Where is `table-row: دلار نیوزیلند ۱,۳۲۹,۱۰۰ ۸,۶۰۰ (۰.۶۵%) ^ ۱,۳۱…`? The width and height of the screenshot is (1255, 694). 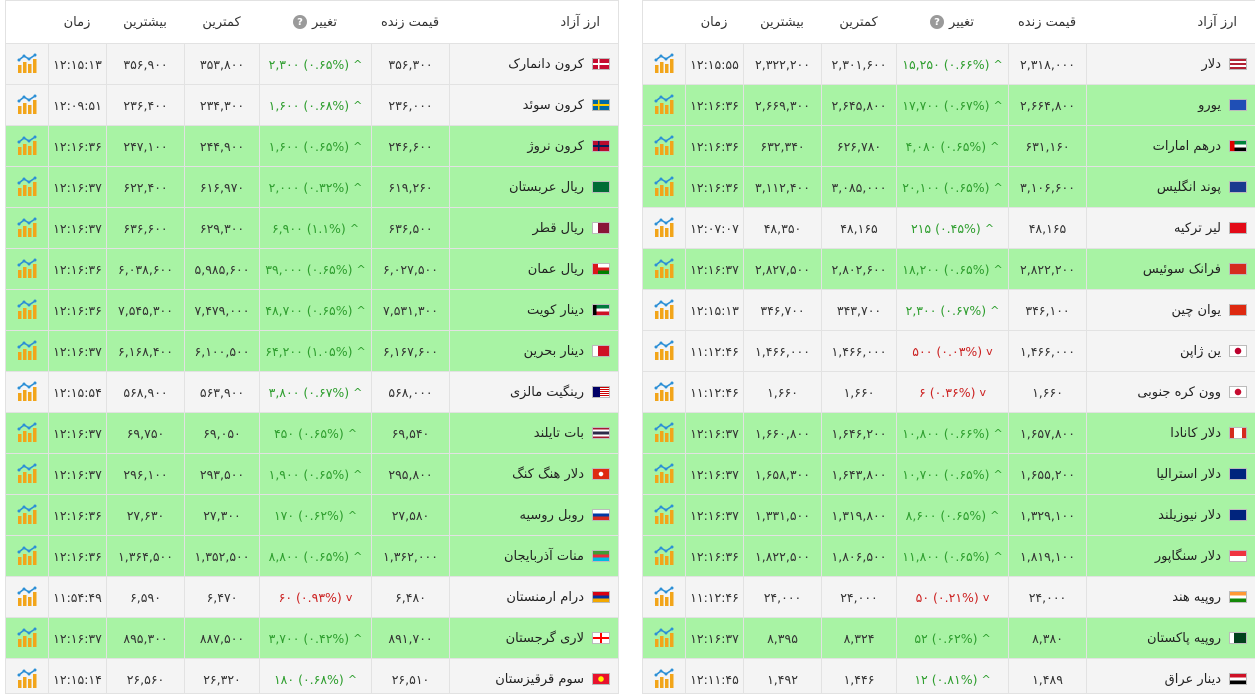
table-row: دلار نیوزیلند ۱,۳۲۹,۱۰۰ ۸,۶۰۰ (۰.۶۵%) ^ ۱,۳۱… is located at coordinates (949, 514).